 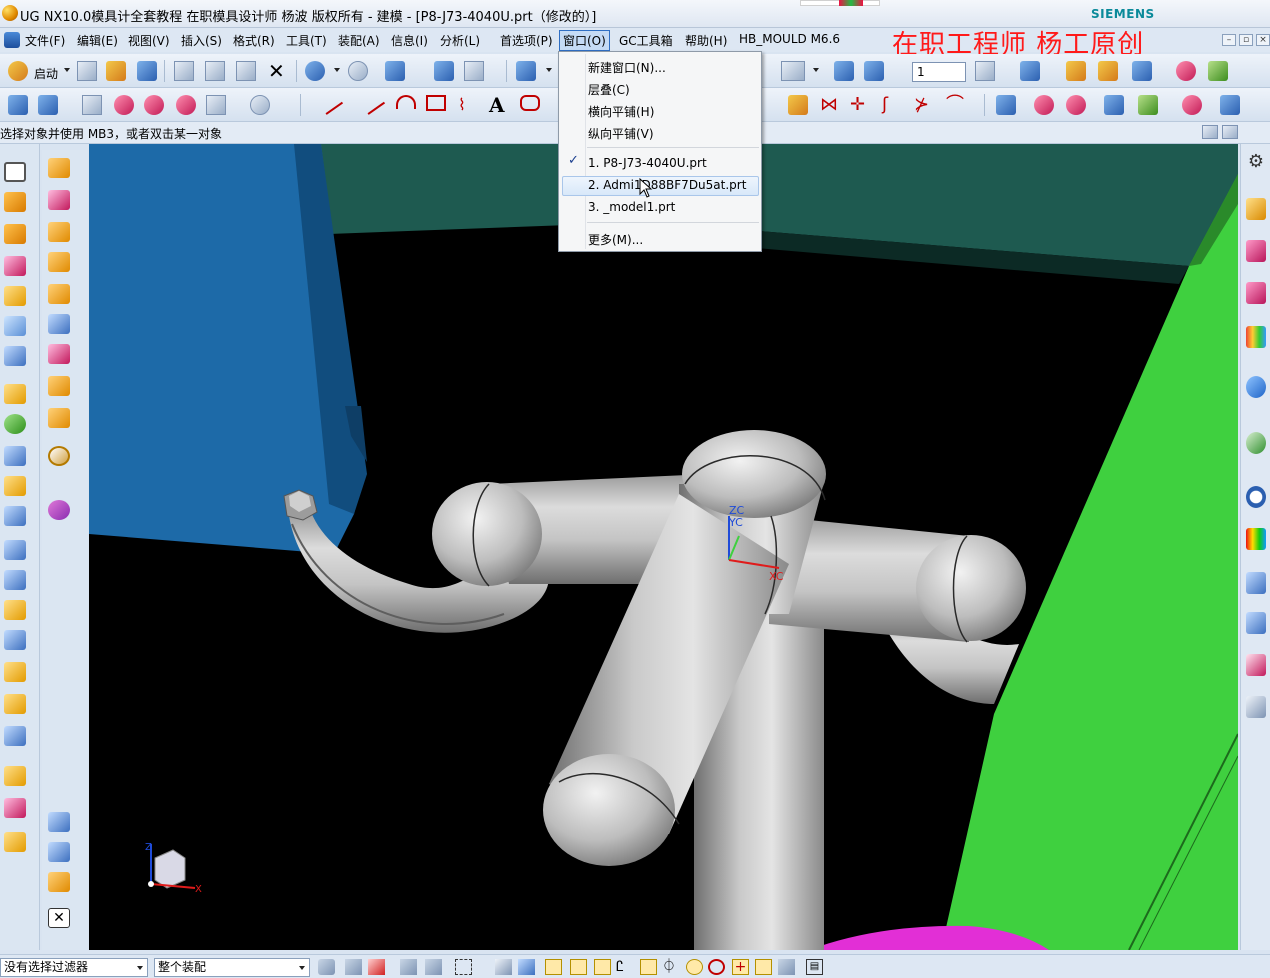 I want to click on menu-tile-horizontal: 横向平铺(H), so click(x=621, y=111).